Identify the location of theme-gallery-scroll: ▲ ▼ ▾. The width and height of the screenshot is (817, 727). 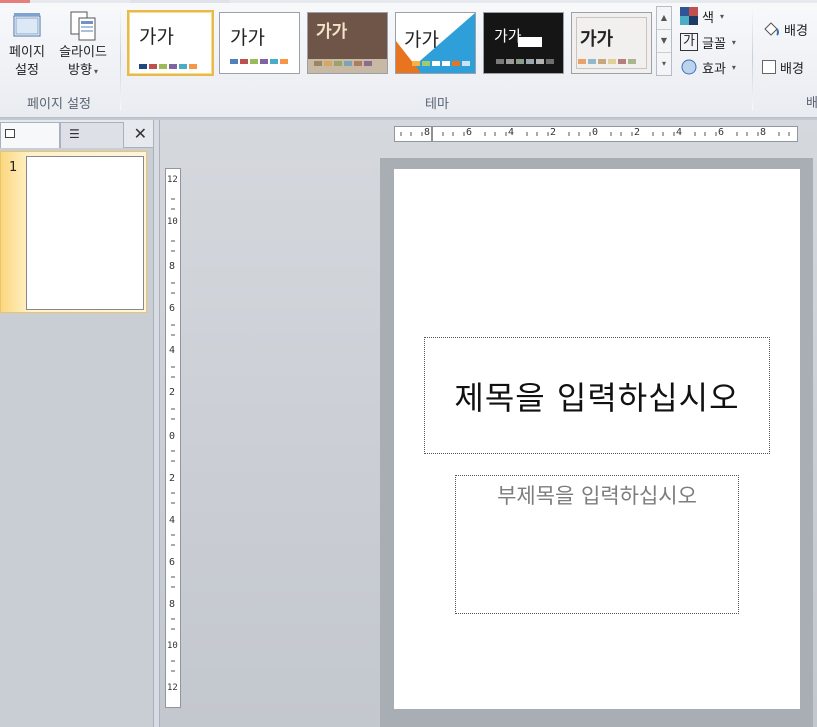
(664, 41).